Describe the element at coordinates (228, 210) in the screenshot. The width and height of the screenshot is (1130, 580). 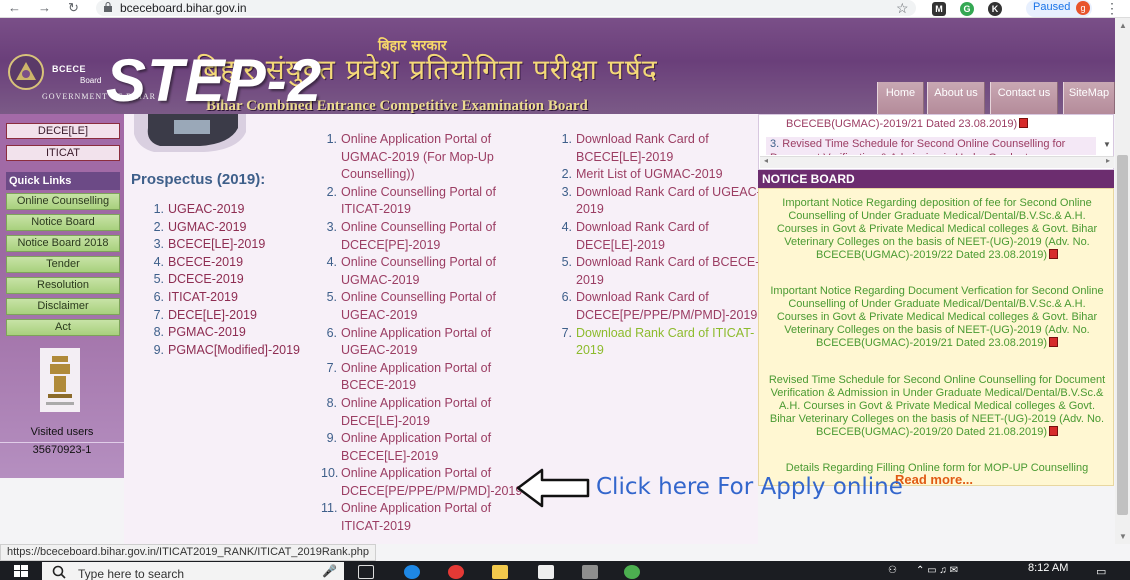
I see `prospectus-item-ugeac: 1. UGEAC-2019` at that location.